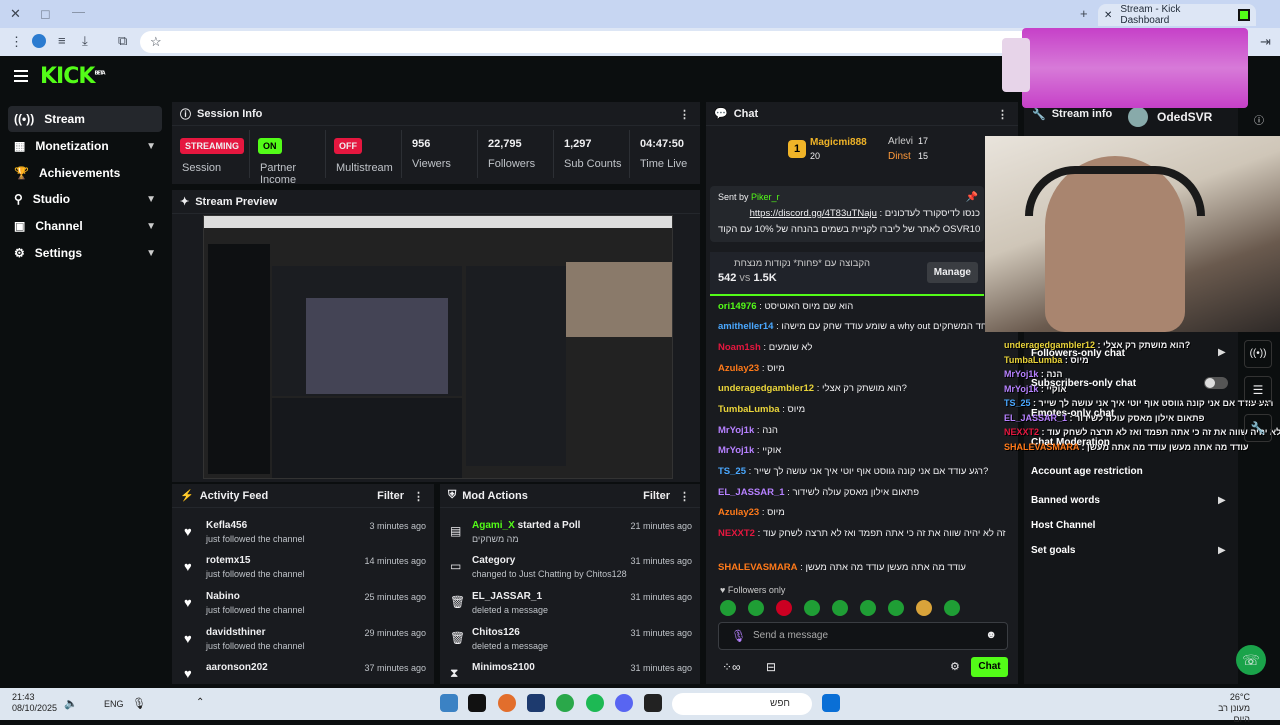 The height and width of the screenshot is (725, 1280). Describe the element at coordinates (1065, 500) in the screenshot. I see `banned-words-item: Banned words` at that location.